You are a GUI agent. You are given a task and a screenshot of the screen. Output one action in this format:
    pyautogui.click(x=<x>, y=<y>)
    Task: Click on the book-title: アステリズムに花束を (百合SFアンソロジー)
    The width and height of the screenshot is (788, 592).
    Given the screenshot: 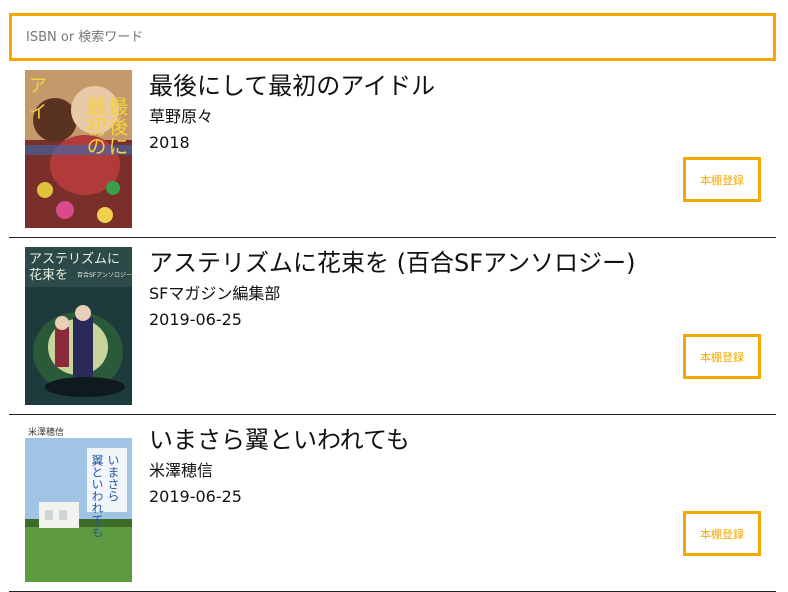 What is the action you would take?
    pyautogui.click(x=392, y=263)
    